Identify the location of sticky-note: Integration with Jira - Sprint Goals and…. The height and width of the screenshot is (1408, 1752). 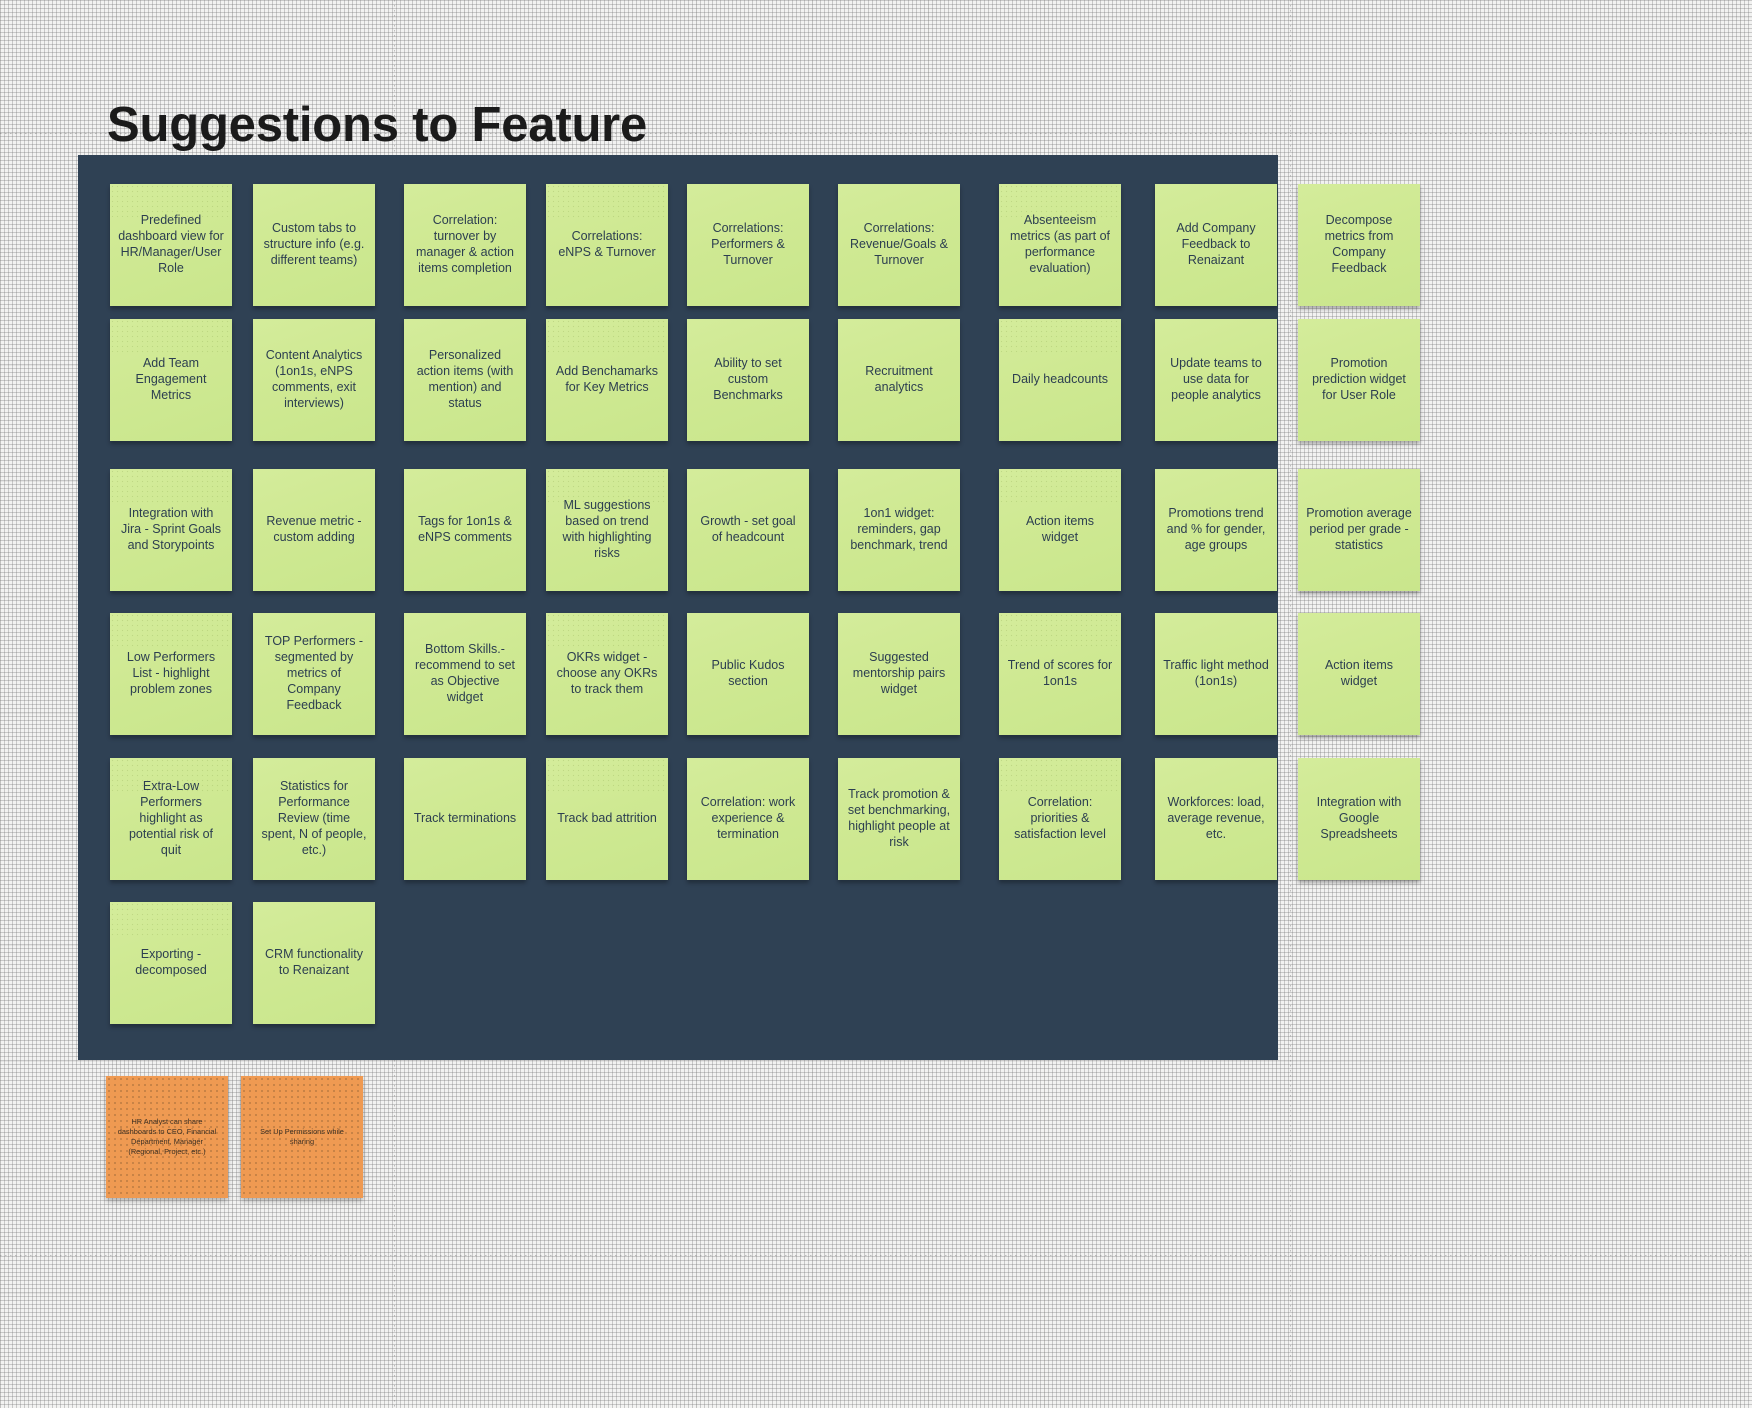
(171, 530).